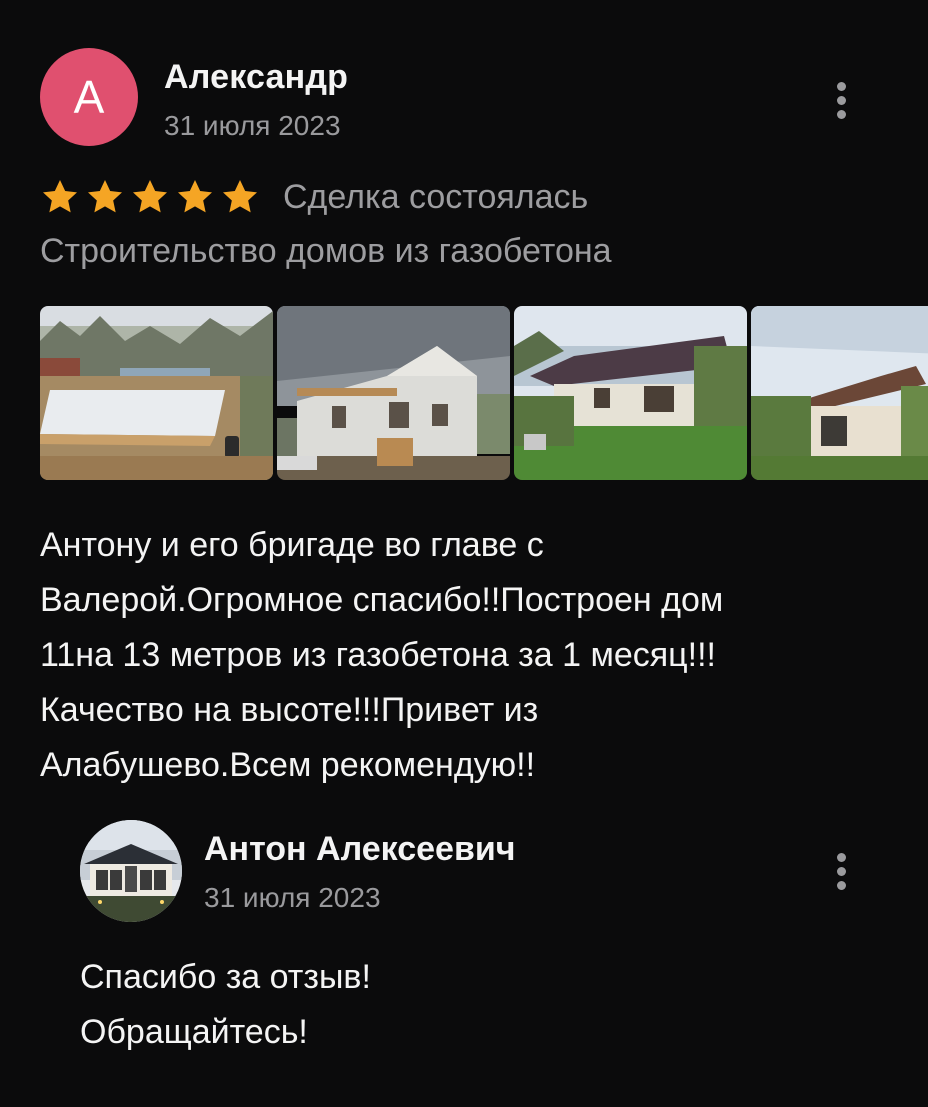 The width and height of the screenshot is (928, 1107). Describe the element at coordinates (256, 77) in the screenshot. I see `author-name: Александр` at that location.